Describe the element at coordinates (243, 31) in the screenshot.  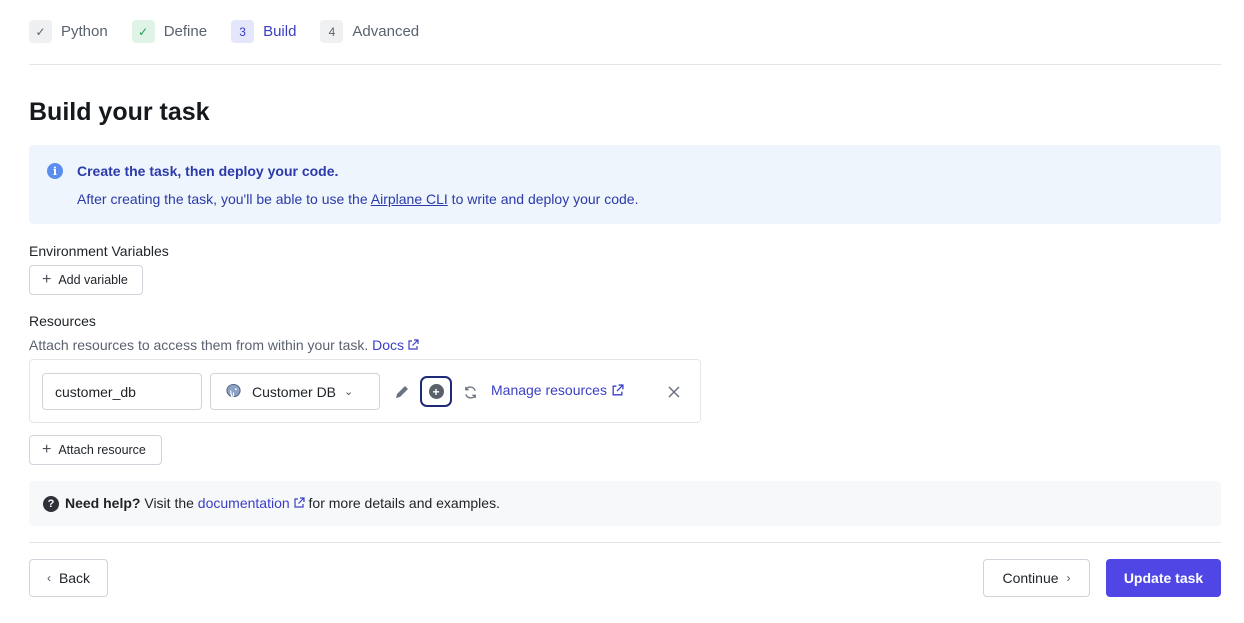
I see `step-number: 3` at that location.